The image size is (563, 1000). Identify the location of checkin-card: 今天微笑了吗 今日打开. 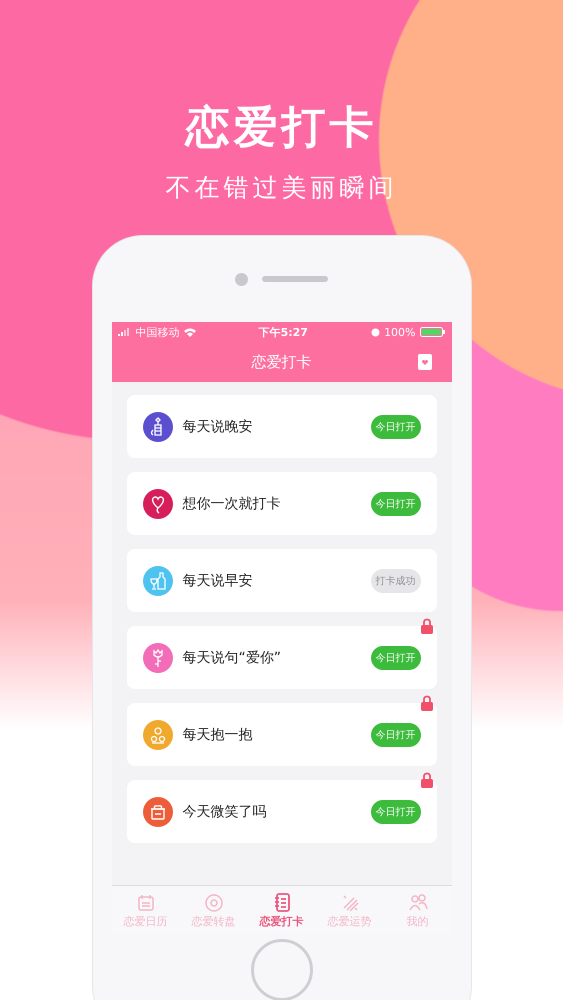
(281, 811).